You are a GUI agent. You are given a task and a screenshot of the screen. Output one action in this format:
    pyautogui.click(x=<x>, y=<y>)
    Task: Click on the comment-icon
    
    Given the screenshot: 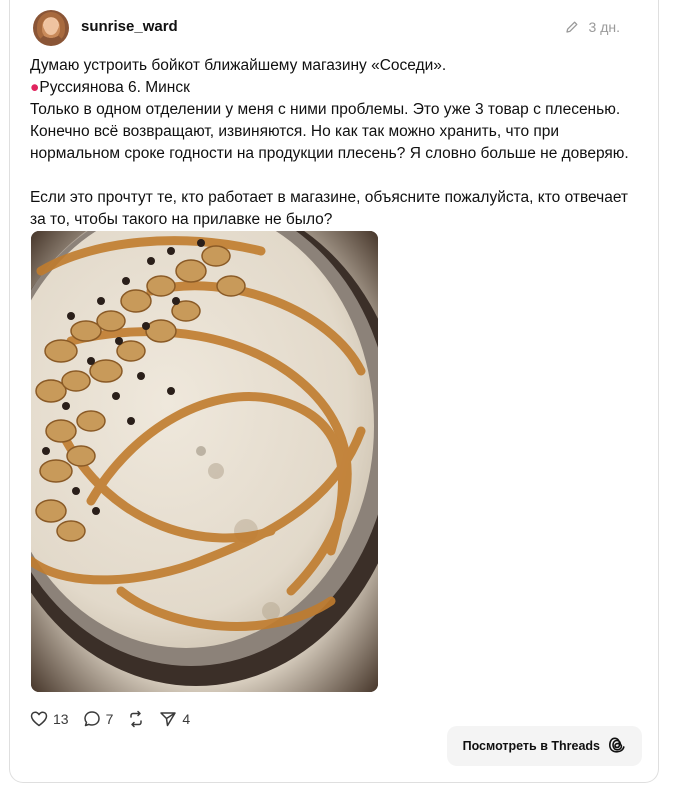 What is the action you would take?
    pyautogui.click(x=92, y=719)
    